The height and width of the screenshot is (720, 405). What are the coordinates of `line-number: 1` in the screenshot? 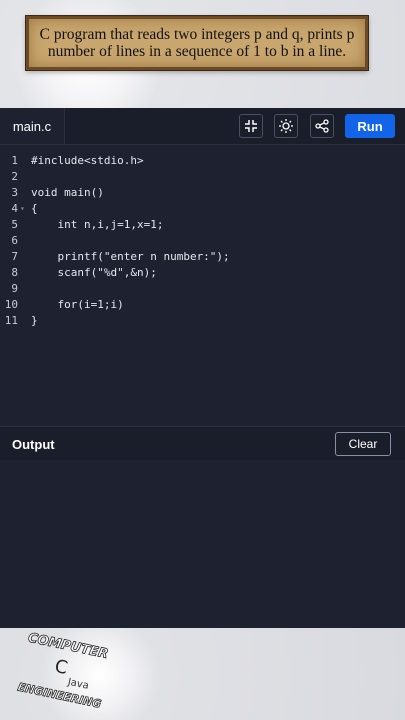 It's located at (14, 160).